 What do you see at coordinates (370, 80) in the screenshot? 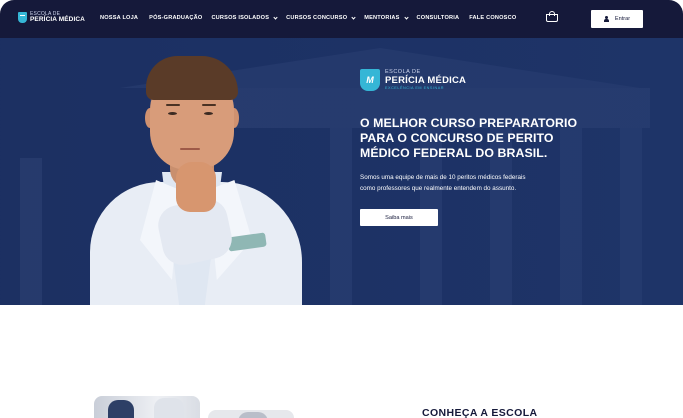
I see `brand-shield-icon: M` at bounding box center [370, 80].